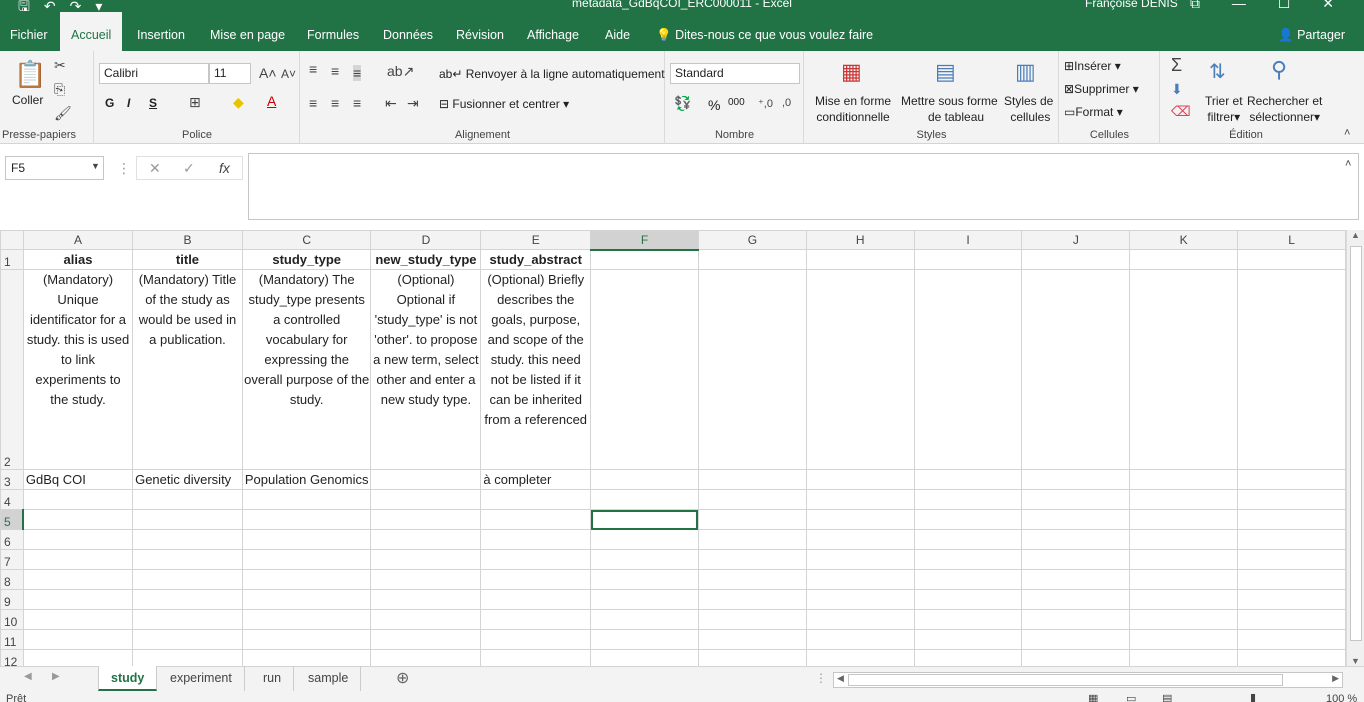 Image resolution: width=1364 pixels, height=702 pixels. I want to click on cell-header-study-type: study_type, so click(306, 259).